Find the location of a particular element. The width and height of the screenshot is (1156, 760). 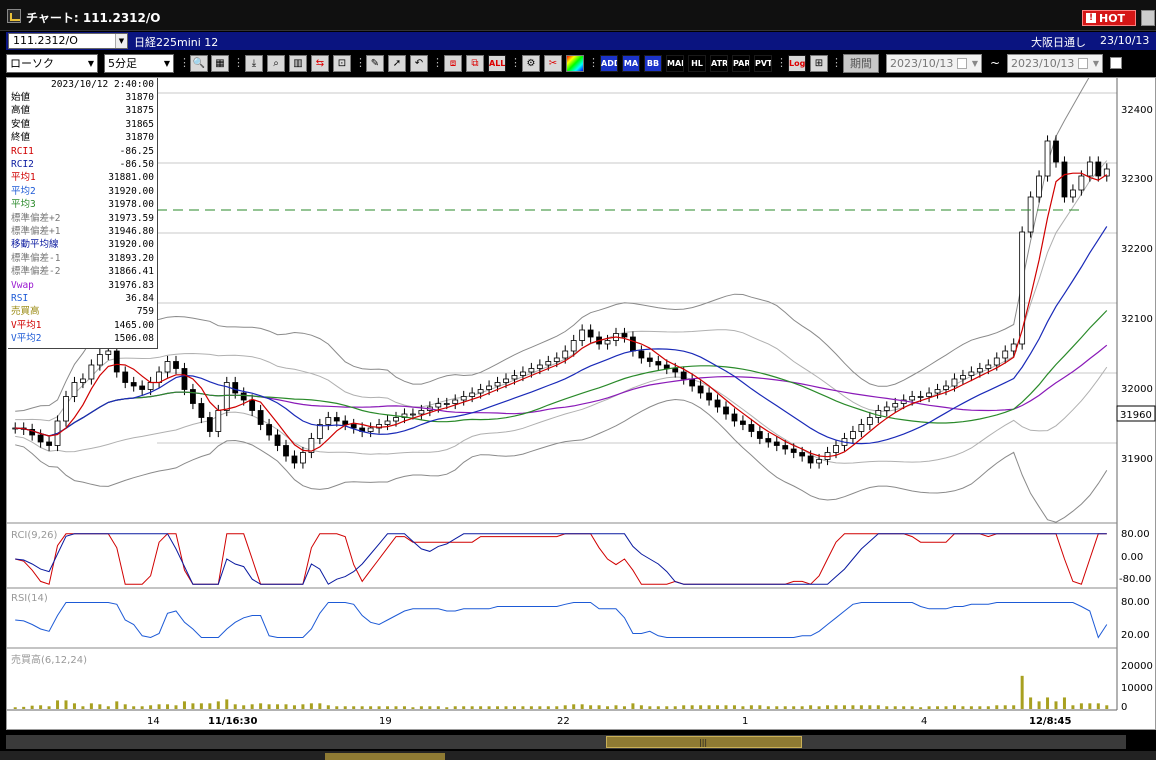

search-chart-icon: ⌕ is located at coordinates (276, 63).